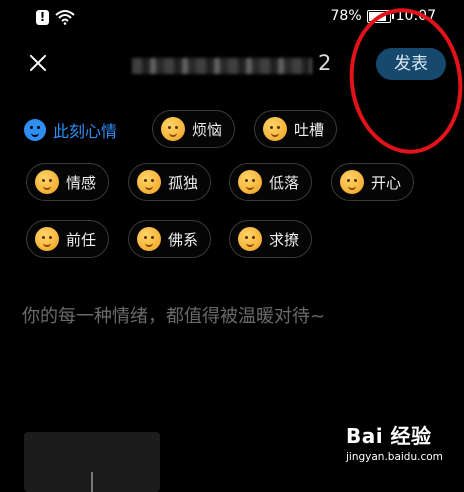 The image size is (464, 492). I want to click on post-text-placeholder: 你的每一种情绪，都值得被温暖对待~, so click(173, 315).